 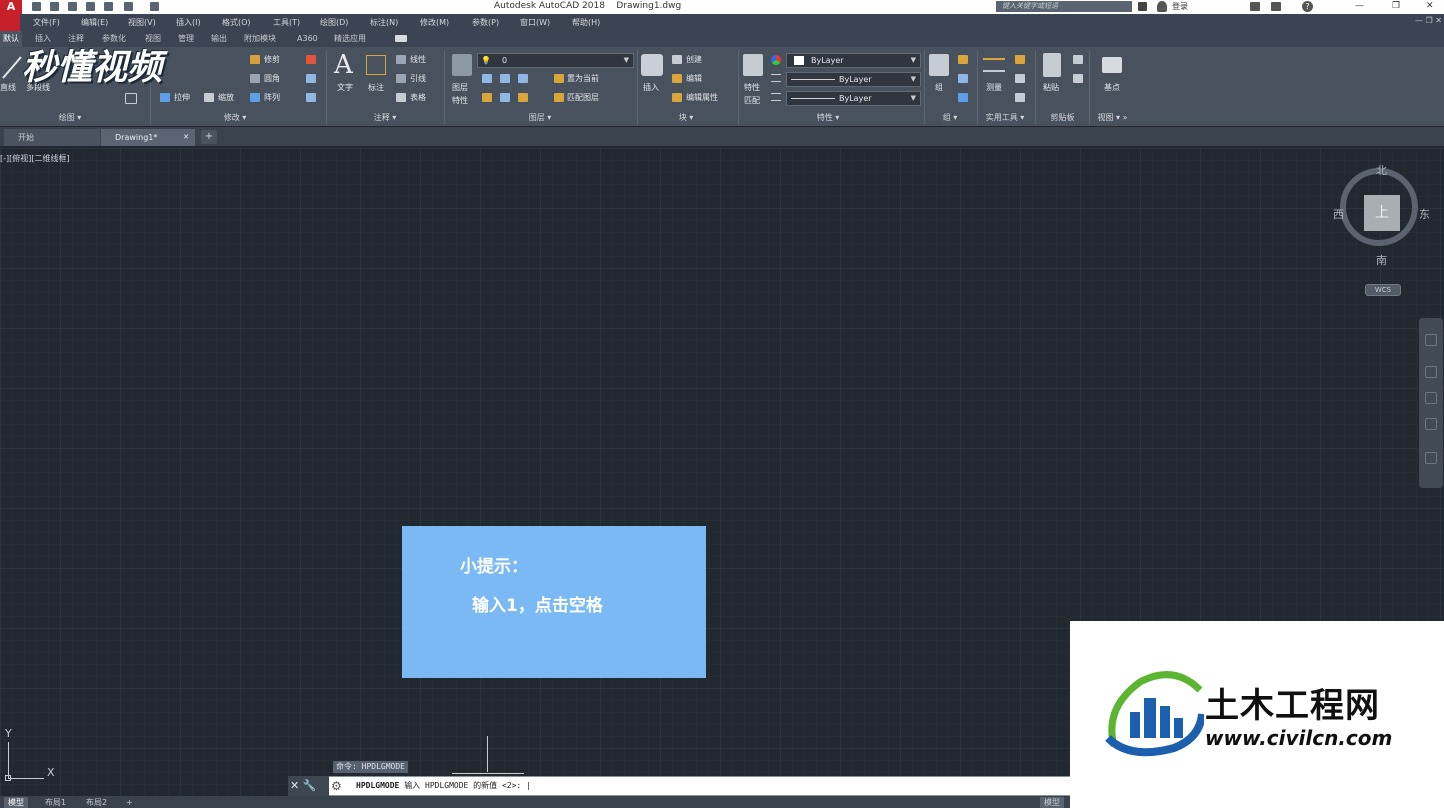 What do you see at coordinates (677, 59) in the screenshot?
I see `create-block-icon` at bounding box center [677, 59].